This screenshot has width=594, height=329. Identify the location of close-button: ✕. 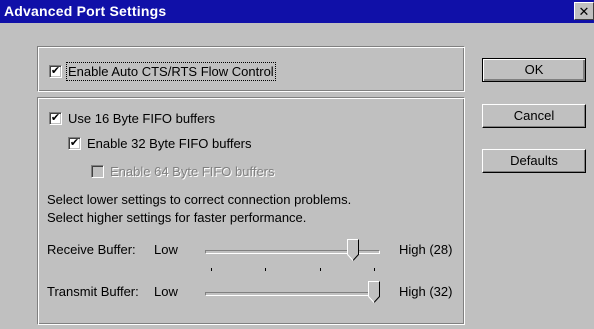
(584, 11).